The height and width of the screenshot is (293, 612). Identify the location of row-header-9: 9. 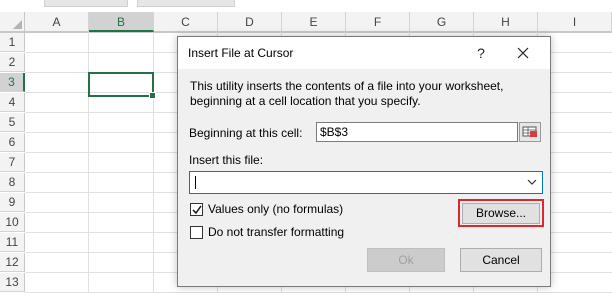
(12, 202).